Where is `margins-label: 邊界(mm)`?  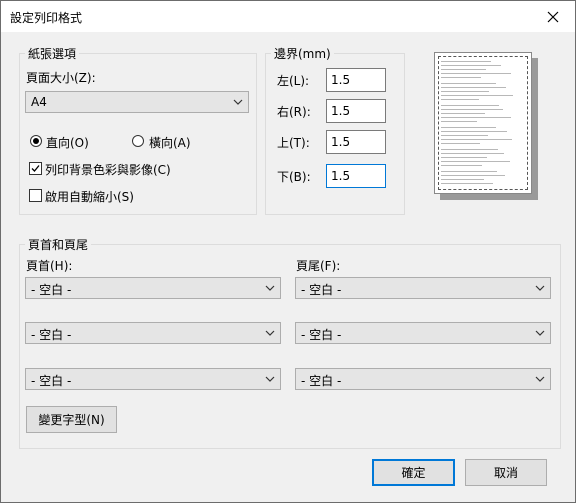
margins-label: 邊界(mm) is located at coordinates (302, 53).